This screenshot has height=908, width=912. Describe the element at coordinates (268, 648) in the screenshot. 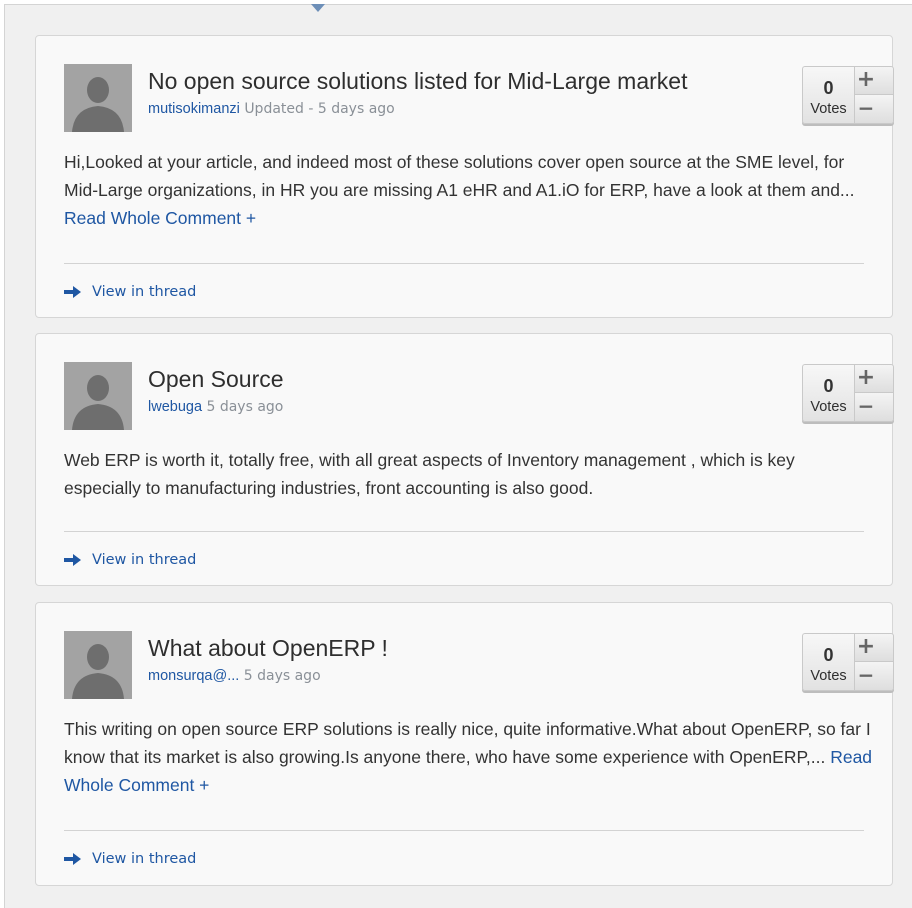

I see `comment-title: What about OpenERP !` at that location.